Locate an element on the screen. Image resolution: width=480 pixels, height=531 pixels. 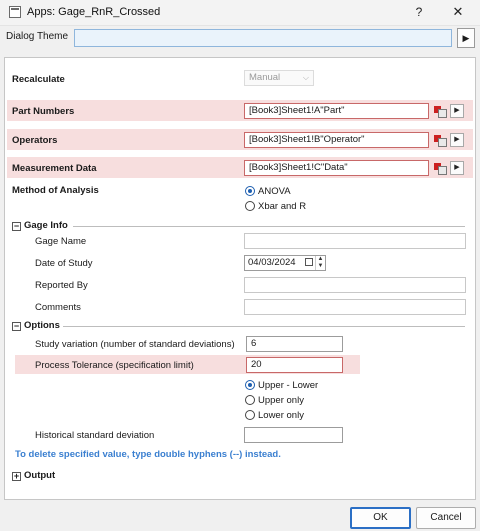
method-of-analysis-label: Method of Analysis is located at coordinates (55, 190).